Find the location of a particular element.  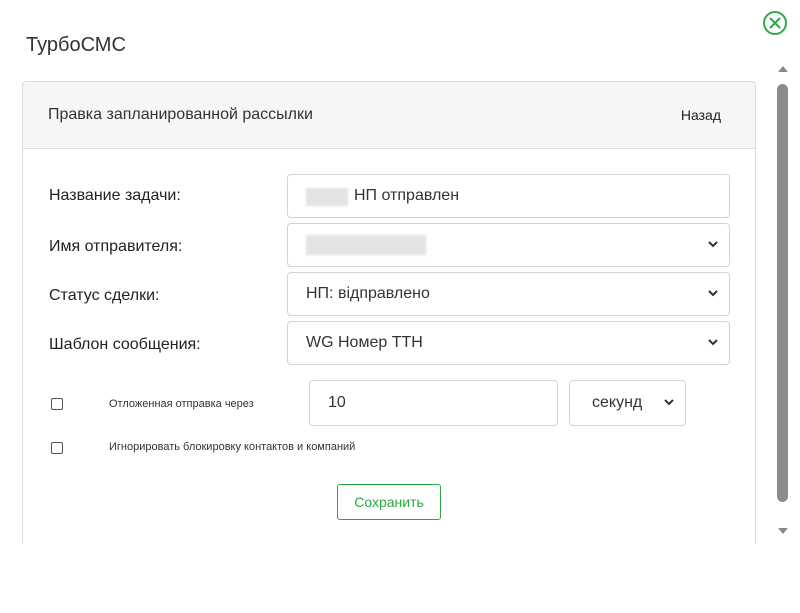

task-name-input: НП отправлен is located at coordinates (508, 196).